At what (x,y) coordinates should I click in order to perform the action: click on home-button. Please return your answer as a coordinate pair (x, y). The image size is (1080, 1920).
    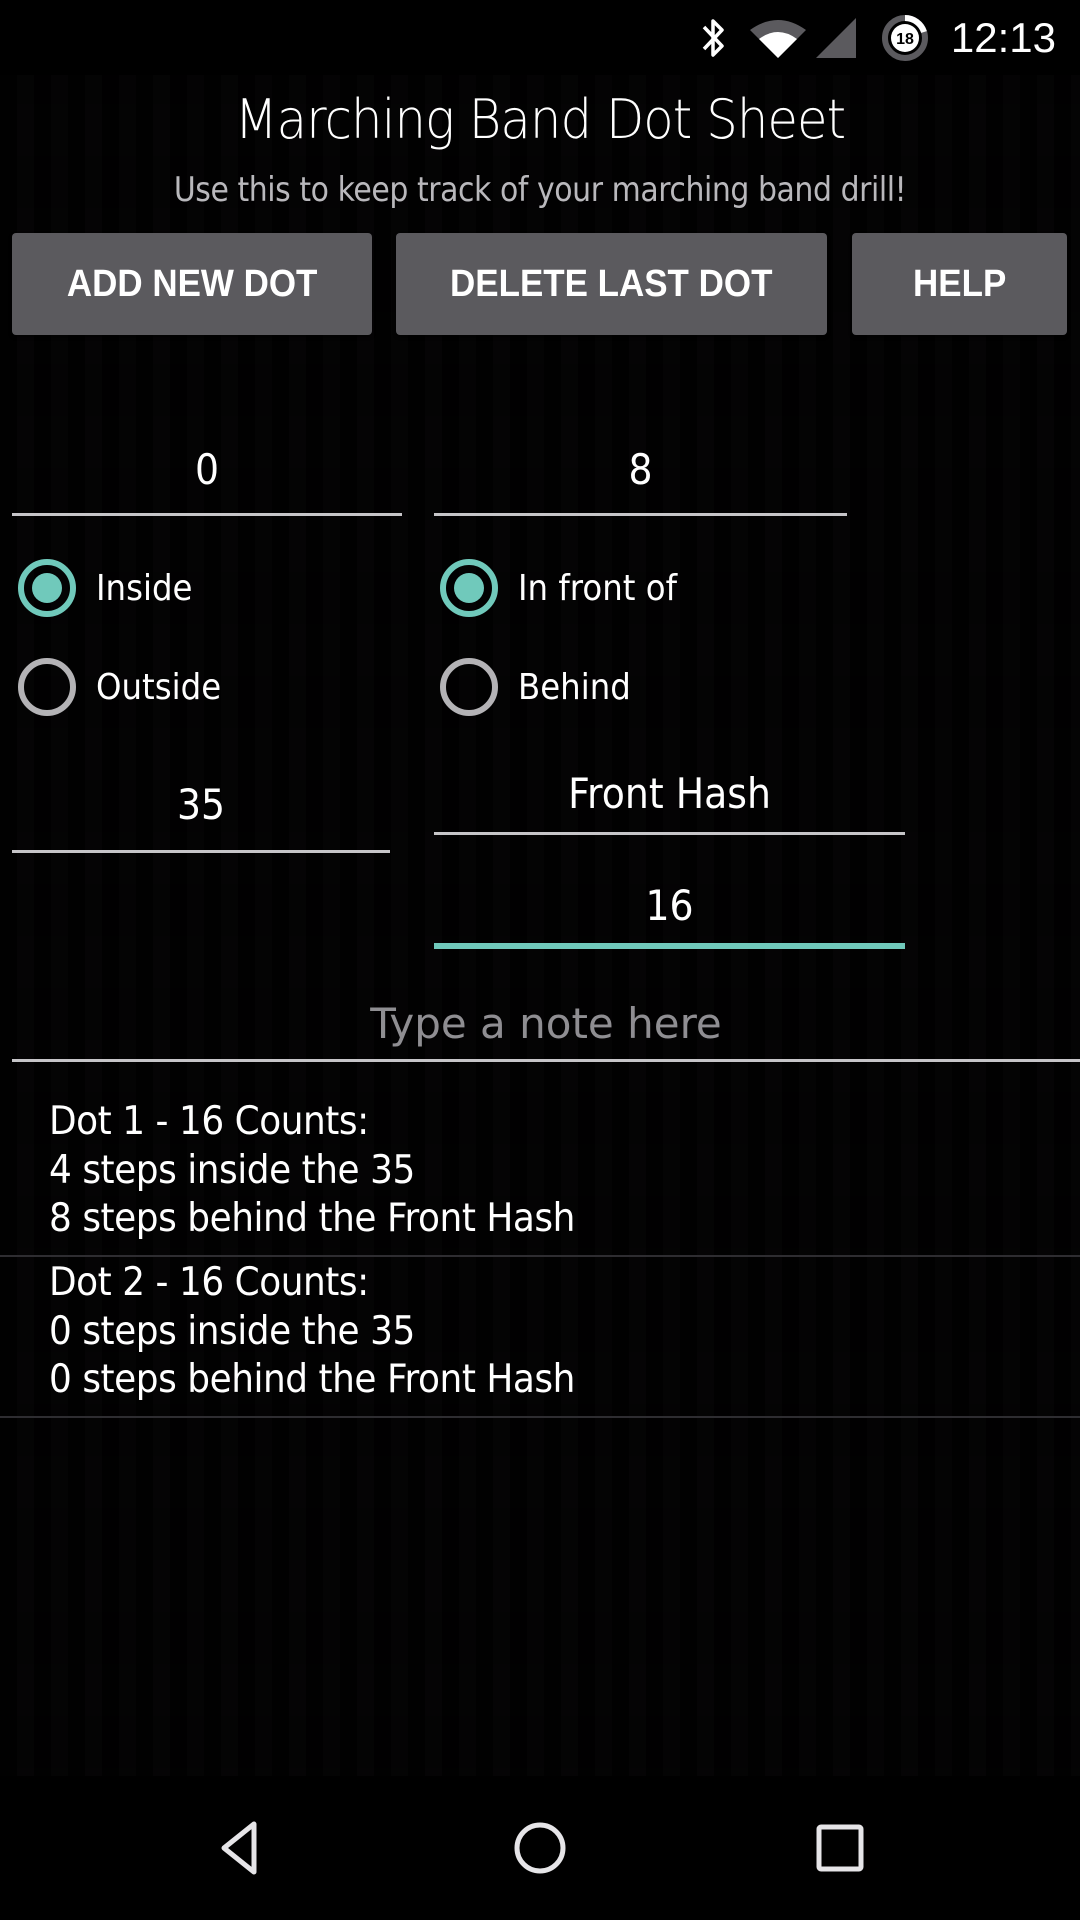
    Looking at the image, I should click on (540, 1848).